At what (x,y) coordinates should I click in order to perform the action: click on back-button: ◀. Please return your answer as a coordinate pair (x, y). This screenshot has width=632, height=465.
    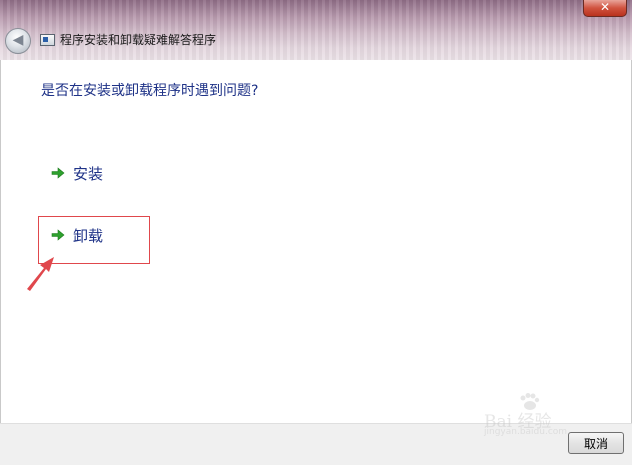
    Looking at the image, I should click on (18, 41).